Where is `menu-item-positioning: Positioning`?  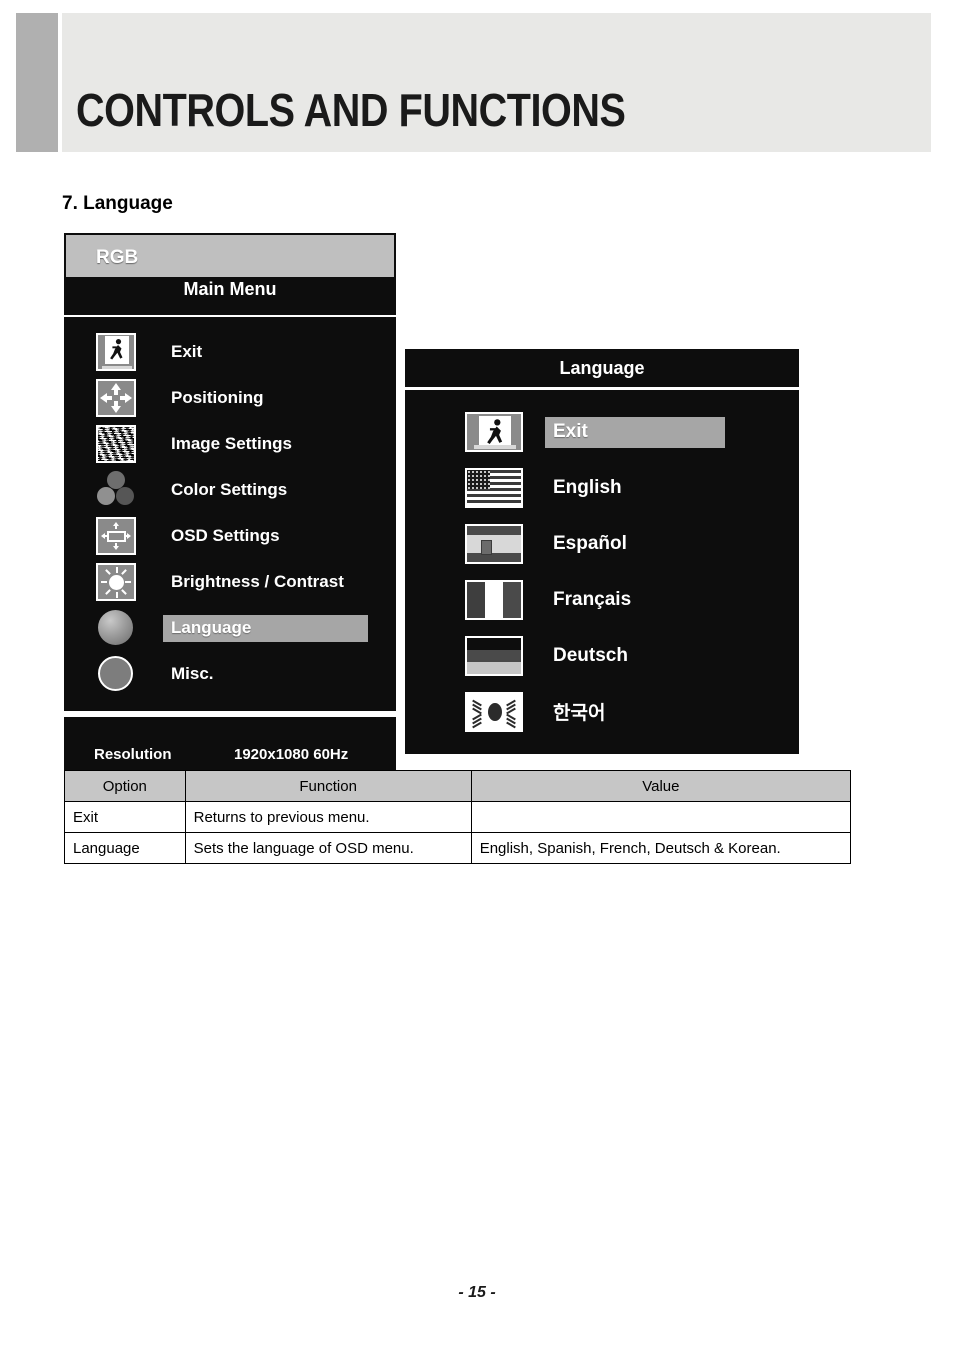
menu-item-positioning: Positioning is located at coordinates (230, 398).